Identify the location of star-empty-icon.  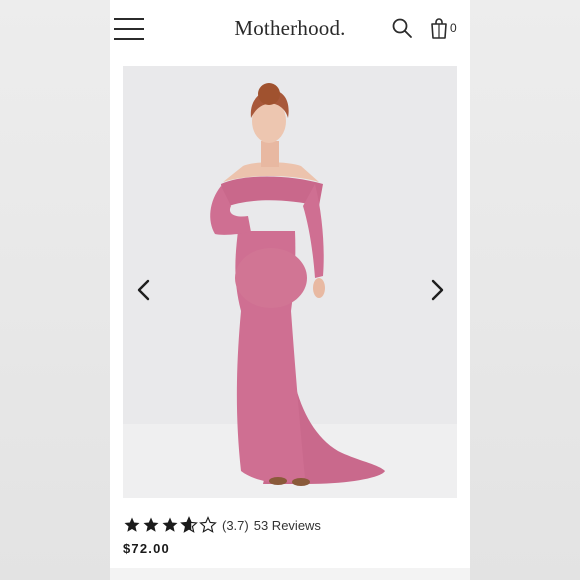
(208, 524).